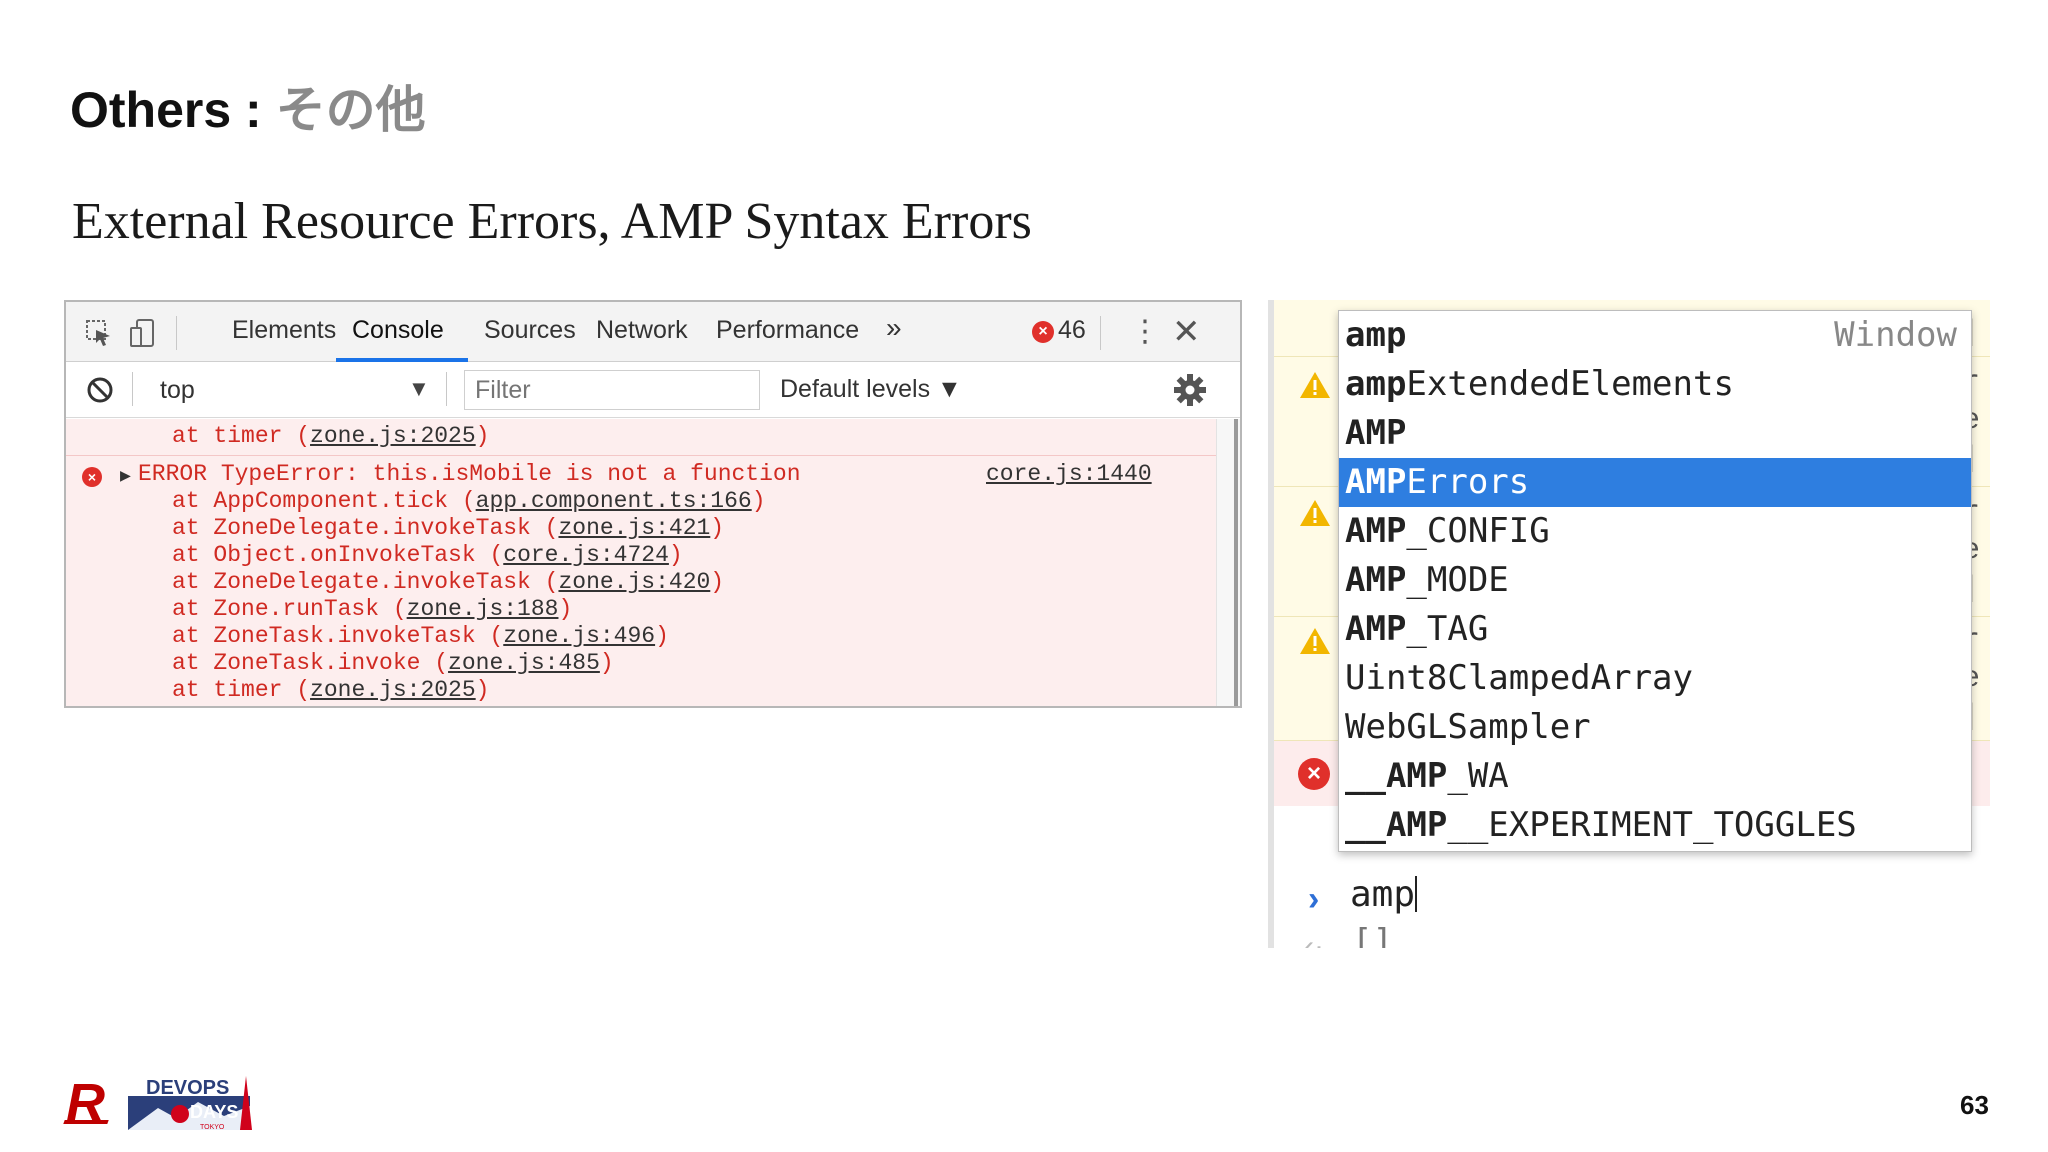 The height and width of the screenshot is (1152, 2048). I want to click on device-toolbar-icon, so click(143, 333).